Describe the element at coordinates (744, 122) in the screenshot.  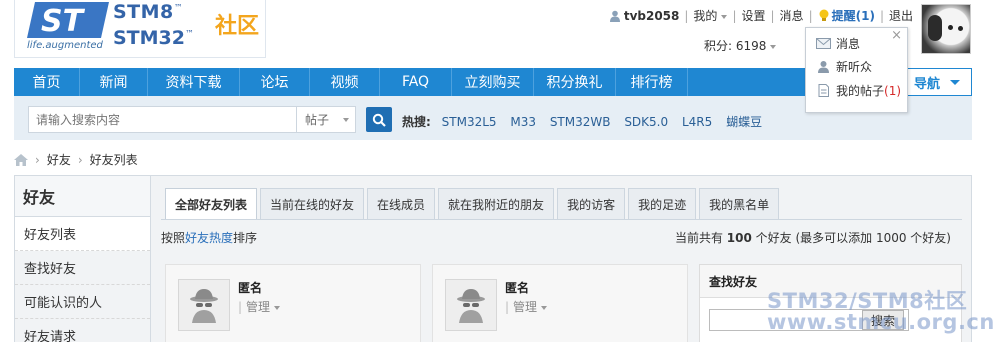
I see `hot-tag: 蝴蝶豆` at that location.